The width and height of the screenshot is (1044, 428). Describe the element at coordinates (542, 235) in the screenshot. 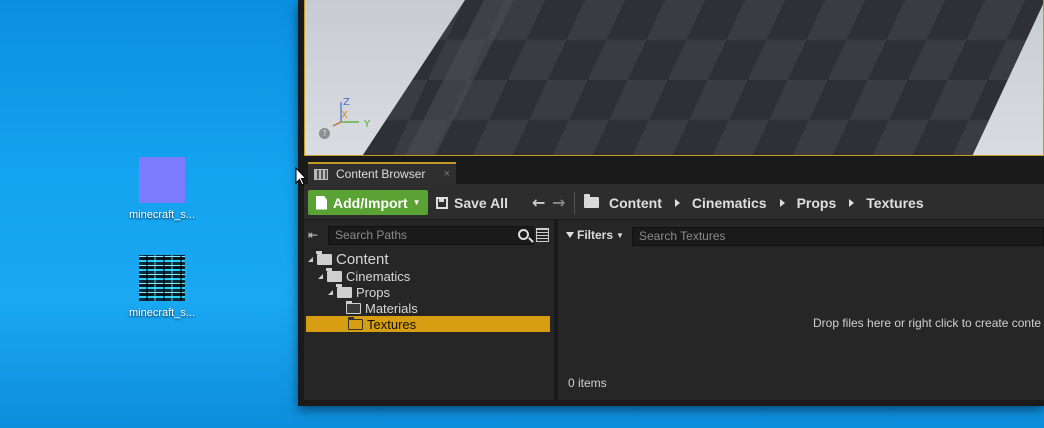

I see `view-options-icon` at that location.